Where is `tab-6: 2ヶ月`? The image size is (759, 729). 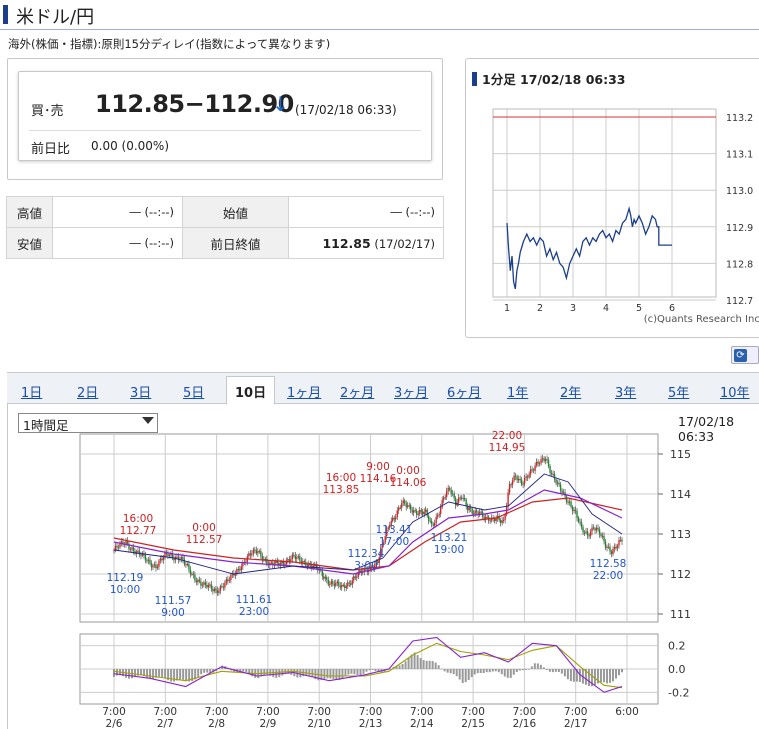 tab-6: 2ヶ月 is located at coordinates (357, 391).